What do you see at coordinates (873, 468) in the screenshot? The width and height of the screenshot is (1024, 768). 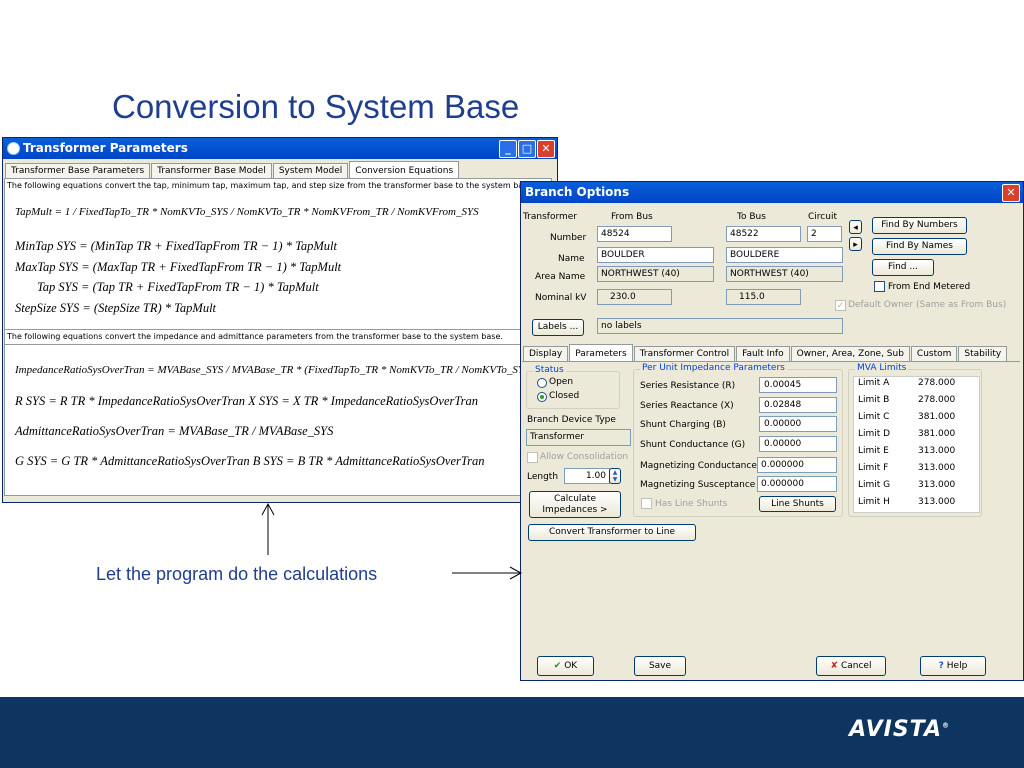 I see `limit-f-label: Limit F` at bounding box center [873, 468].